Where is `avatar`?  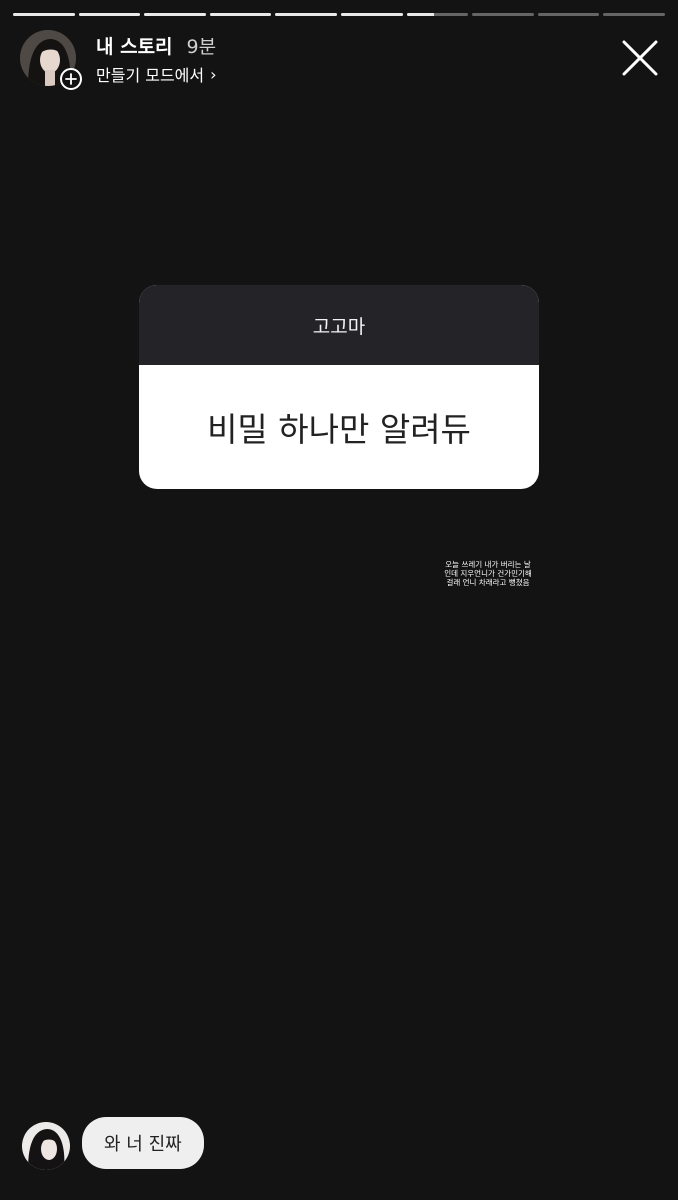
avatar is located at coordinates (46, 1146).